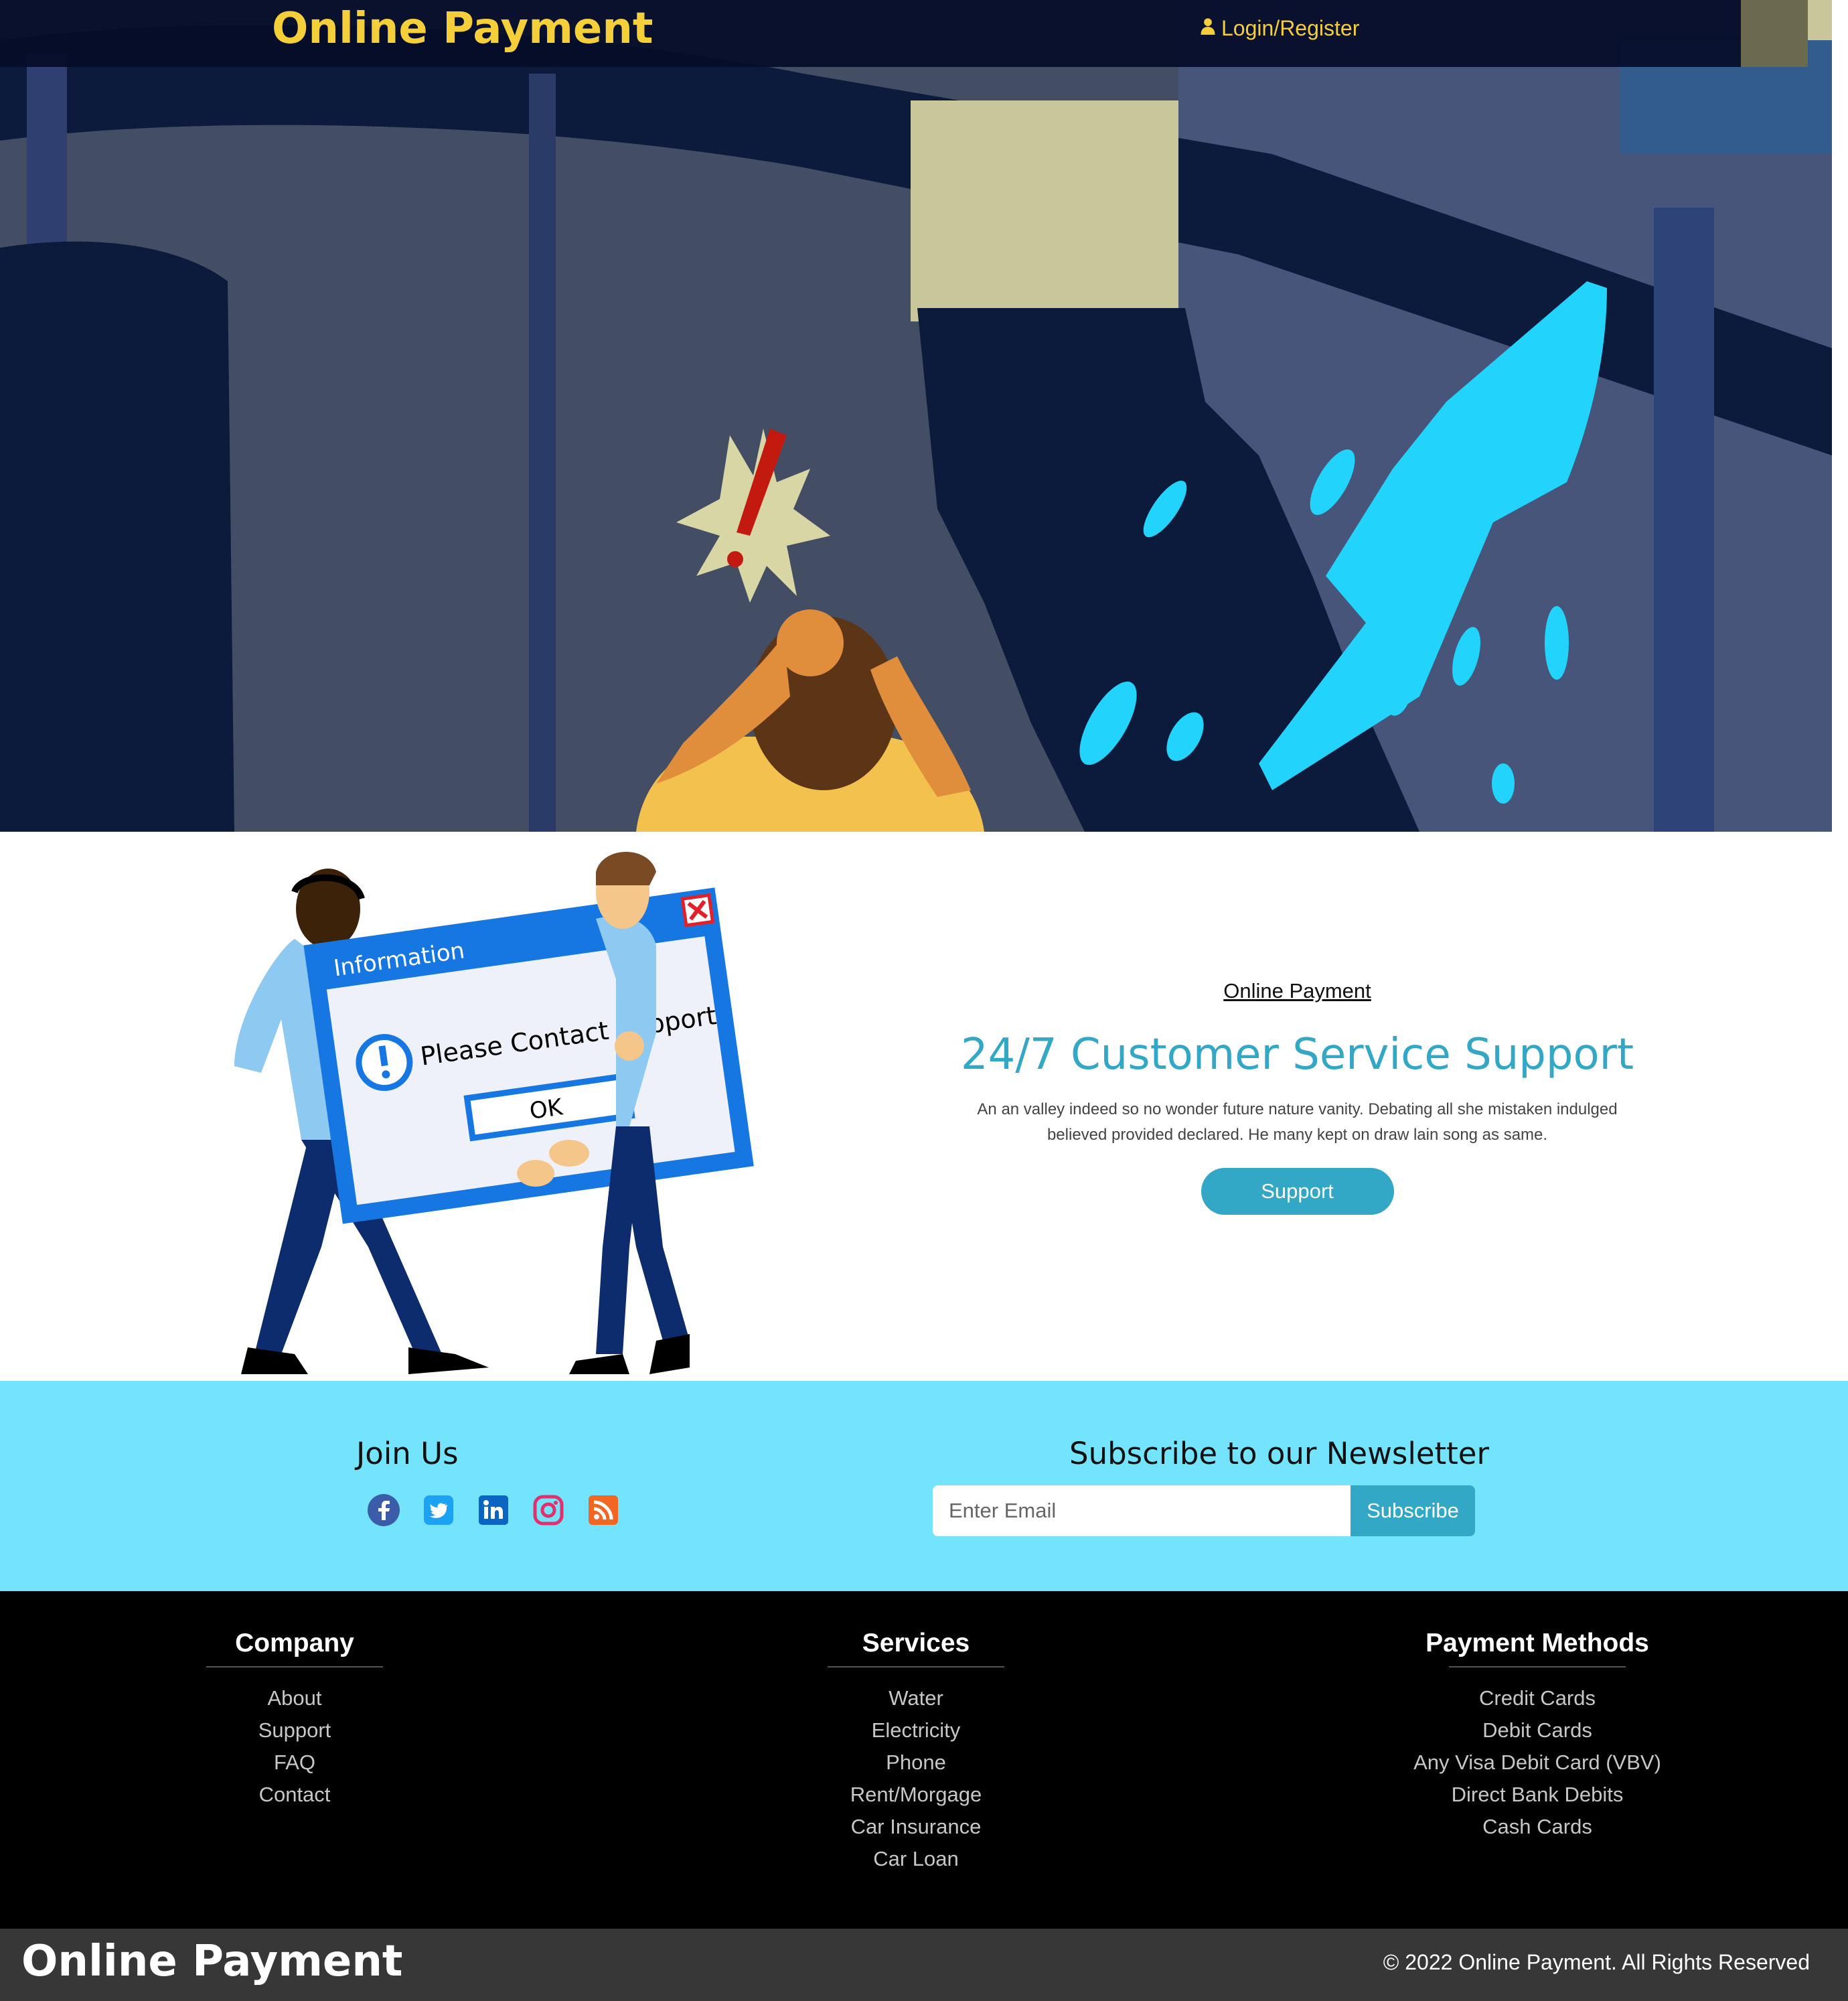 The image size is (1848, 2001). I want to click on footer-link-faq: FAQ, so click(294, 1763).